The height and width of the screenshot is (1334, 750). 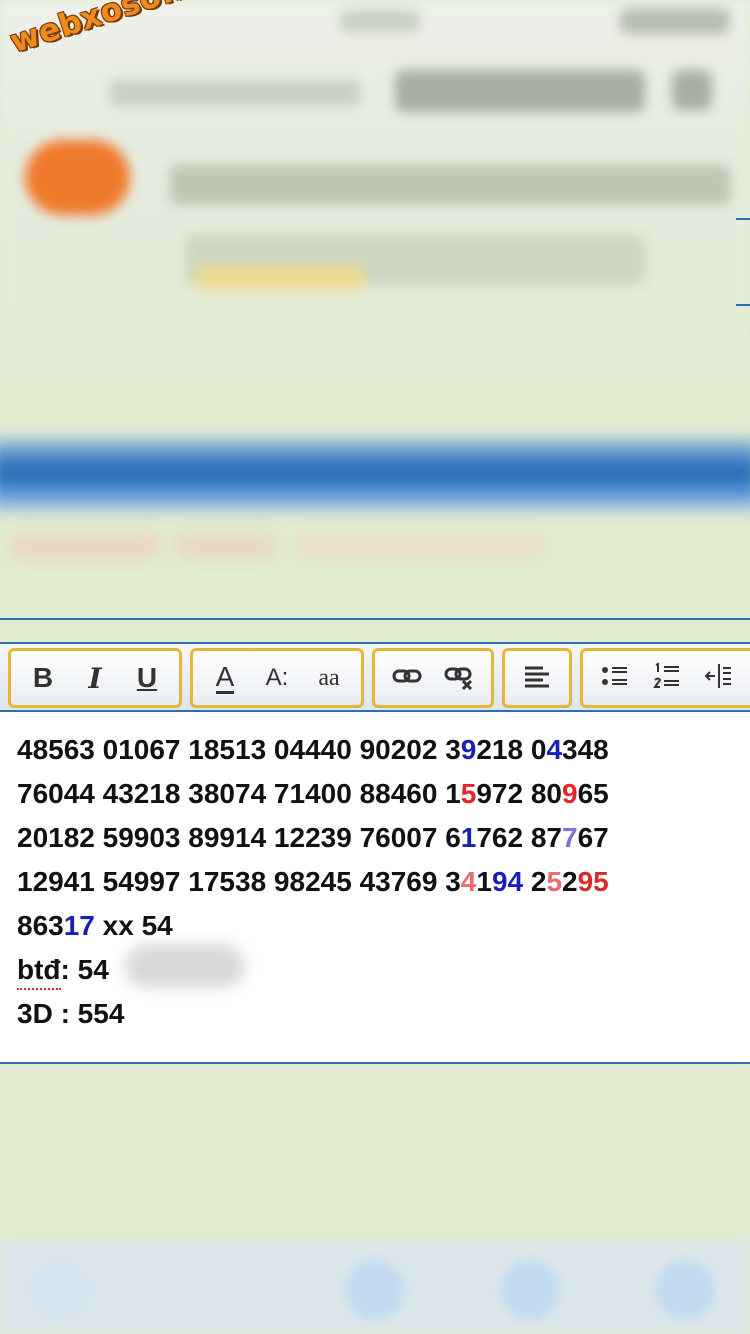 I want to click on blurred-post-tag, so click(x=280, y=277).